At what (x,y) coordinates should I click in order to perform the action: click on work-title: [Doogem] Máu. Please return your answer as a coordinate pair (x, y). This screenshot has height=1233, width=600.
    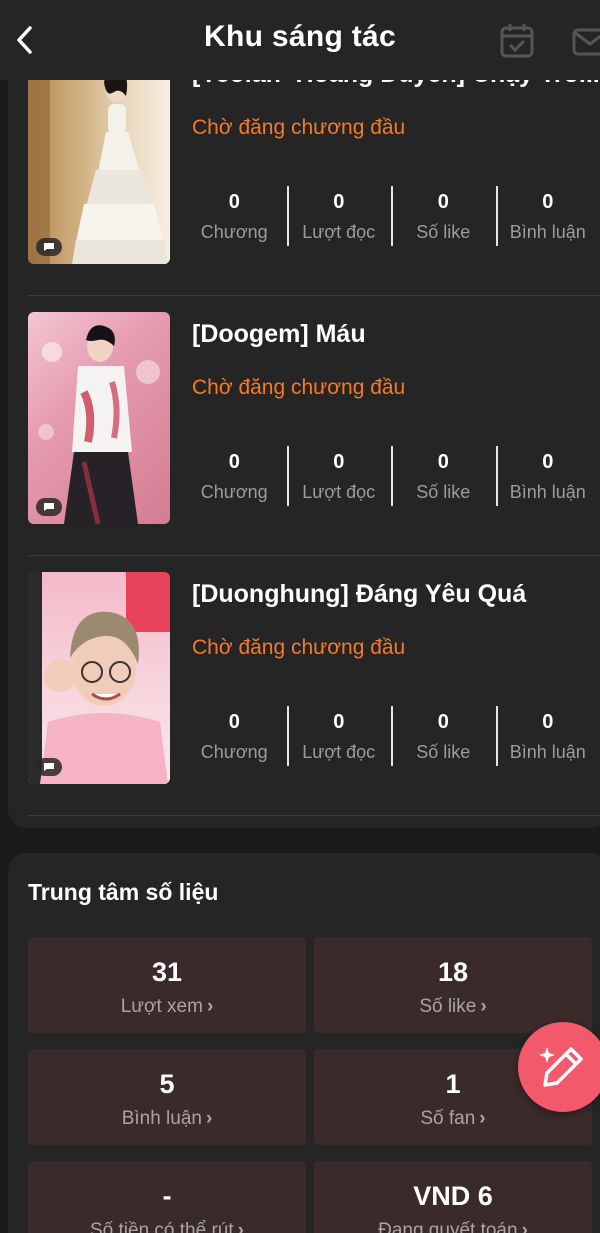
    Looking at the image, I should click on (396, 334).